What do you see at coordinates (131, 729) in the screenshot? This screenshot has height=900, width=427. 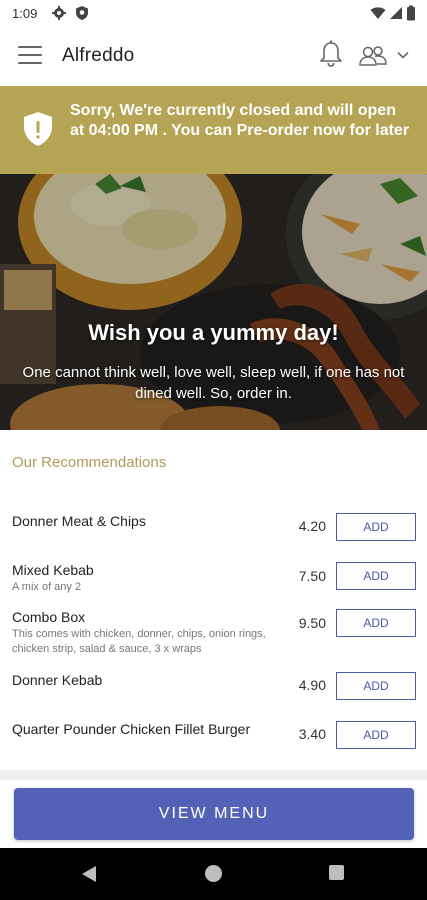 I see `item-name: Quarter Pounder Chicken Fillet Burger` at bounding box center [131, 729].